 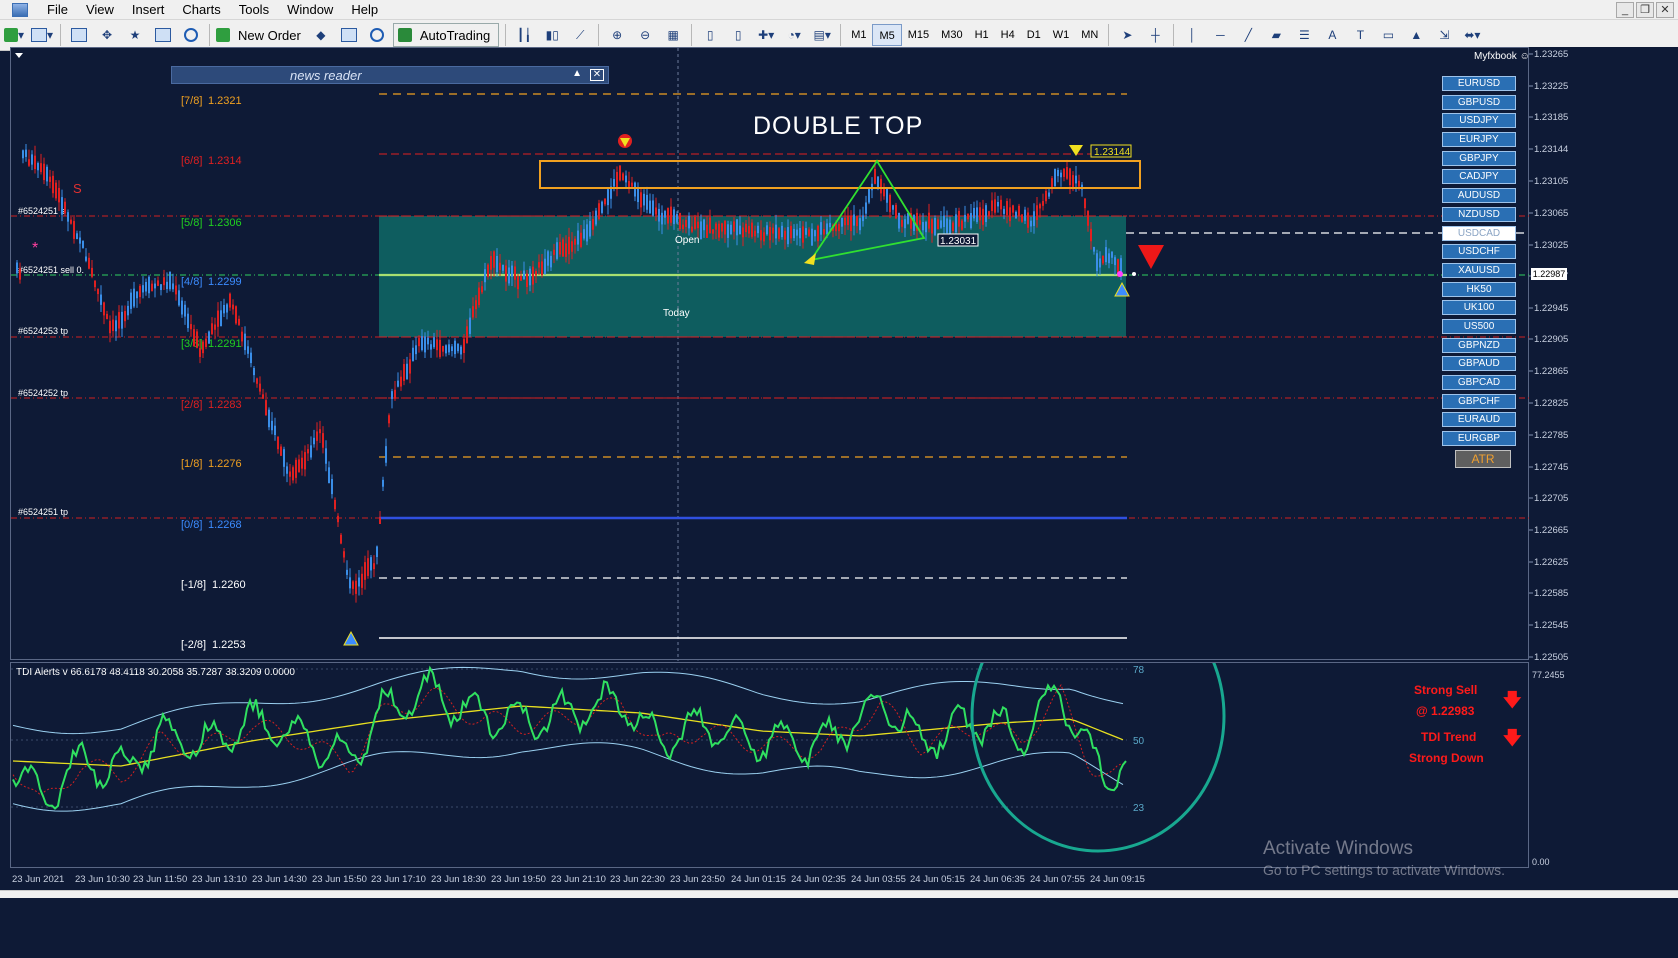 I want to click on text-icon: A, so click(x=1332, y=35).